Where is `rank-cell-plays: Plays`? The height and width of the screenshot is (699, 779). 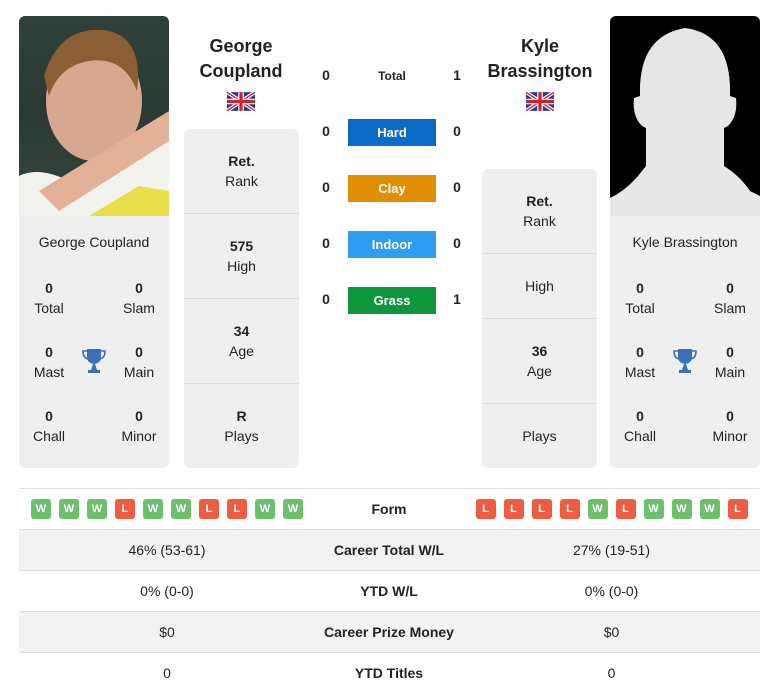
rank-cell-plays: Plays is located at coordinates (539, 436).